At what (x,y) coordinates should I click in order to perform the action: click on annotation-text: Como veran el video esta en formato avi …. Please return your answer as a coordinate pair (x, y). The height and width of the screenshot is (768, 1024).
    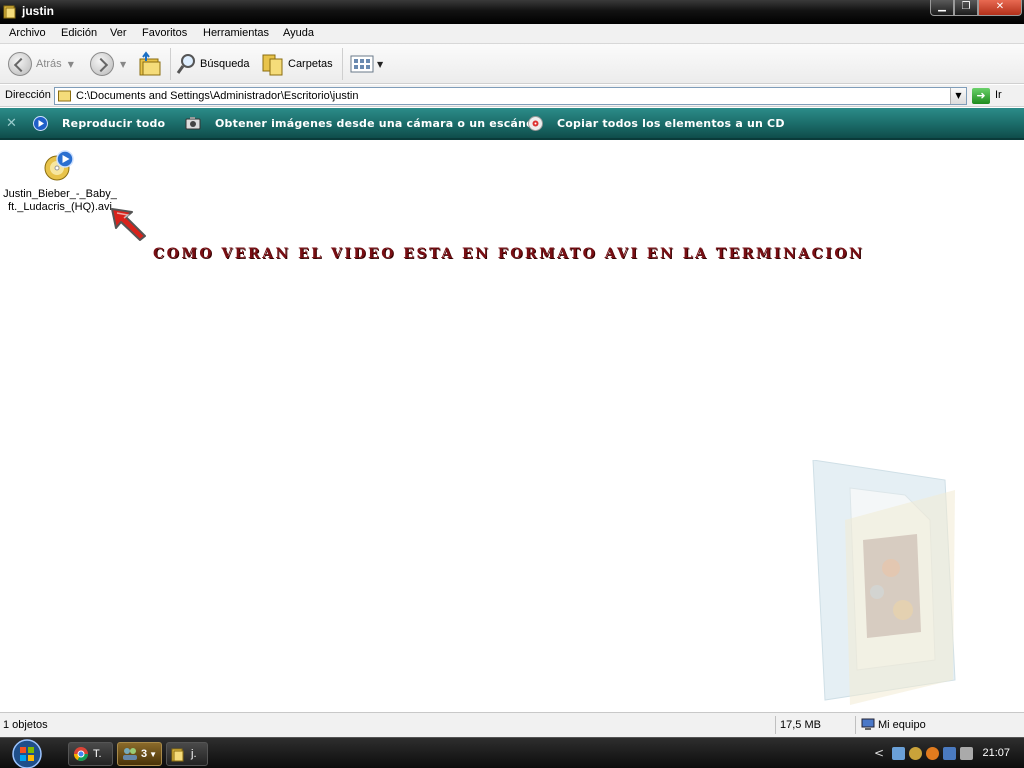
    Looking at the image, I should click on (509, 254).